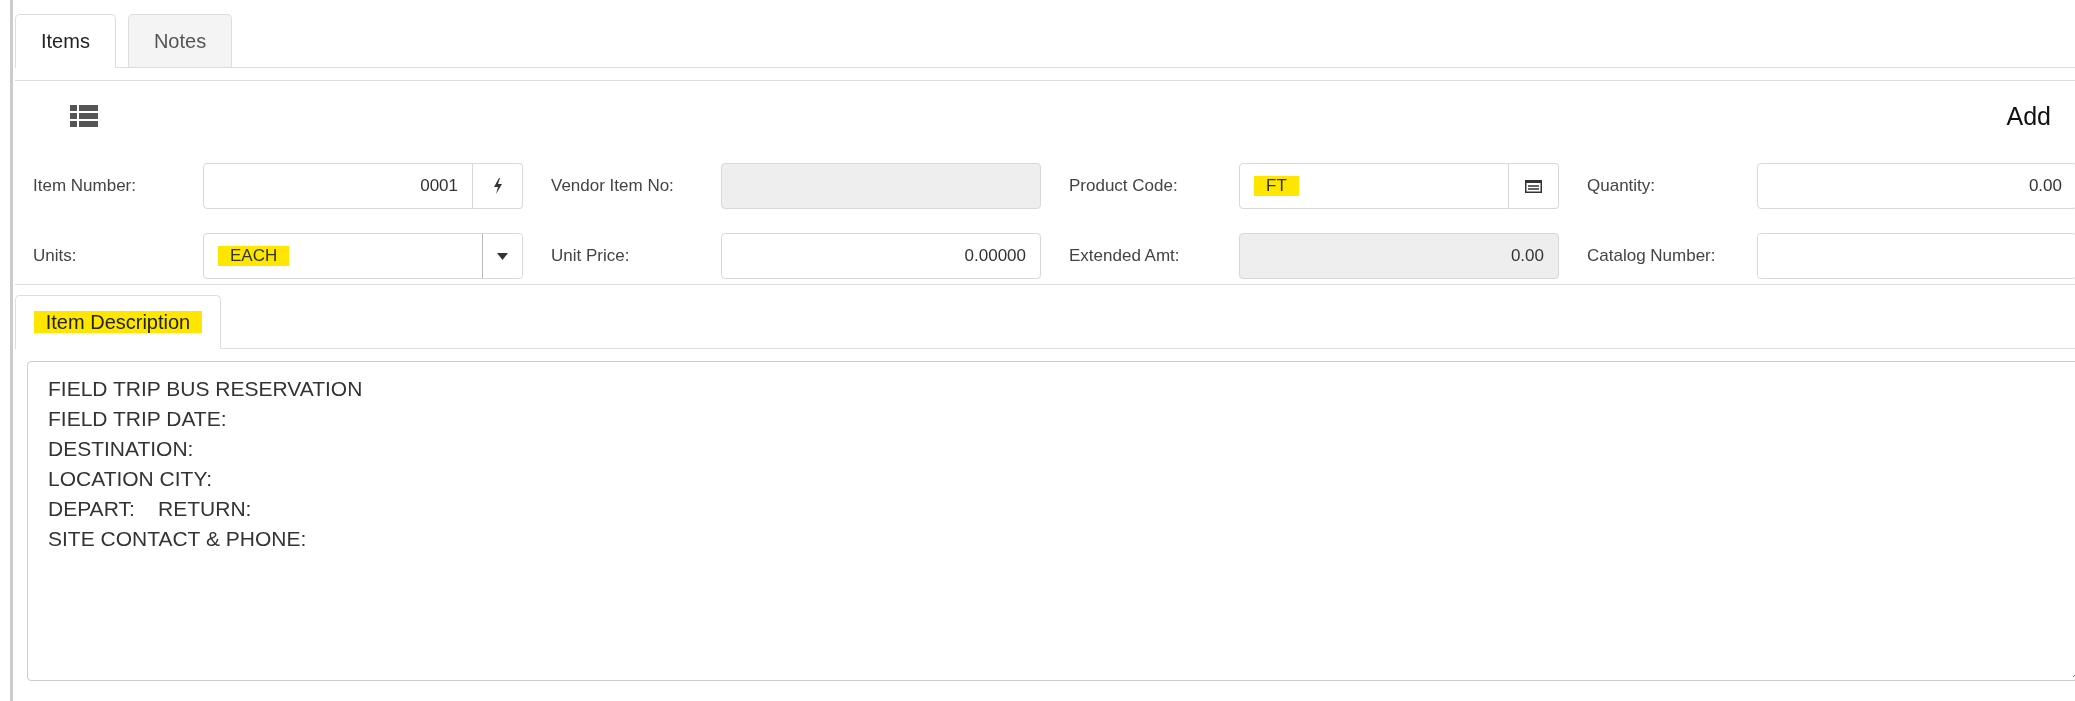 The width and height of the screenshot is (2075, 701). I want to click on text-field: 0001, so click(338, 186).